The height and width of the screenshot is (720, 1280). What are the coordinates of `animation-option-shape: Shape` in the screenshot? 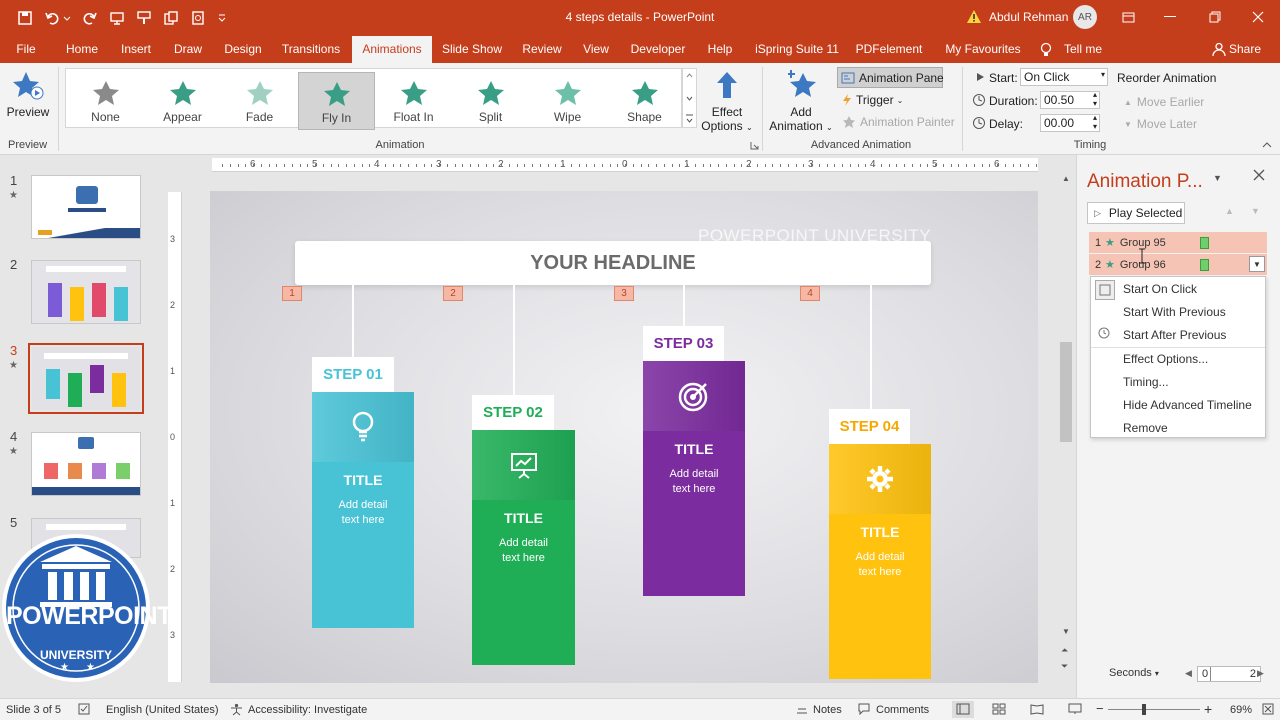 It's located at (644, 101).